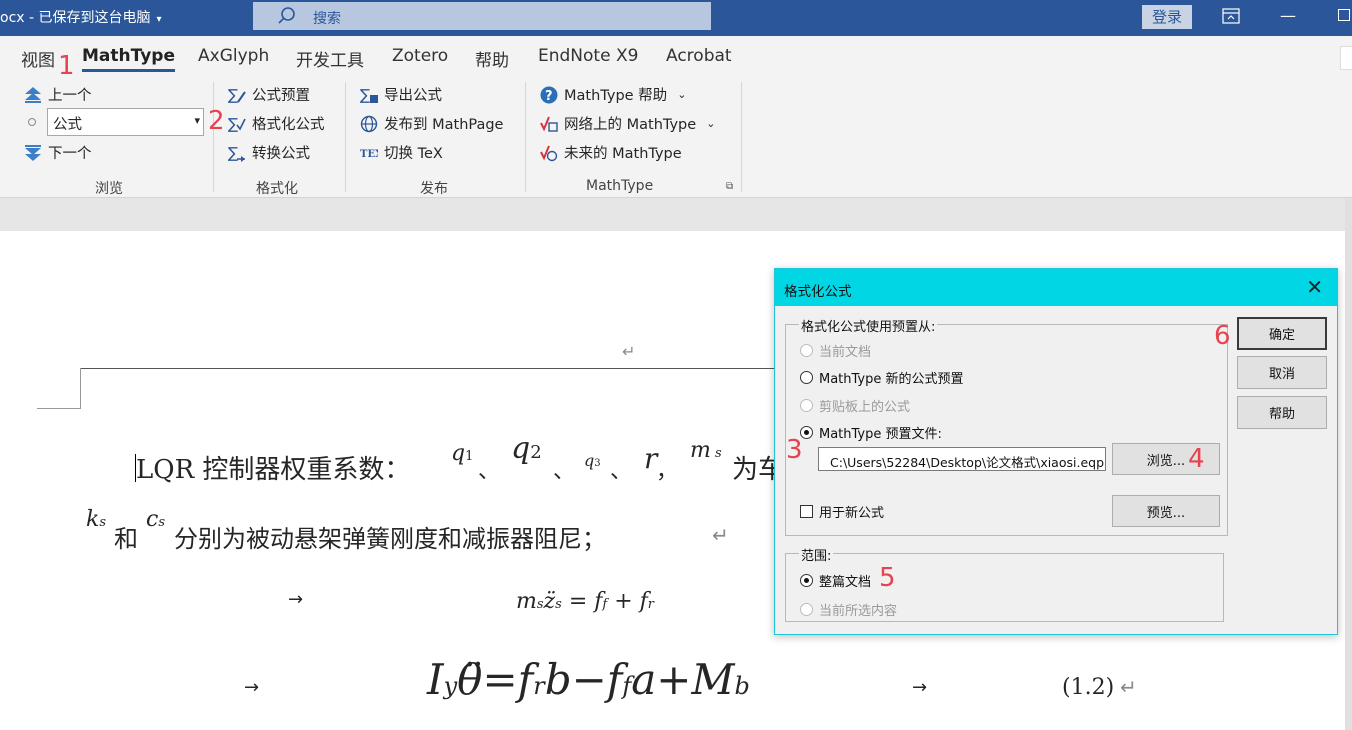 The width and height of the screenshot is (1352, 730). What do you see at coordinates (327, 19) in the screenshot?
I see `search-placeholder: 搜索` at bounding box center [327, 19].